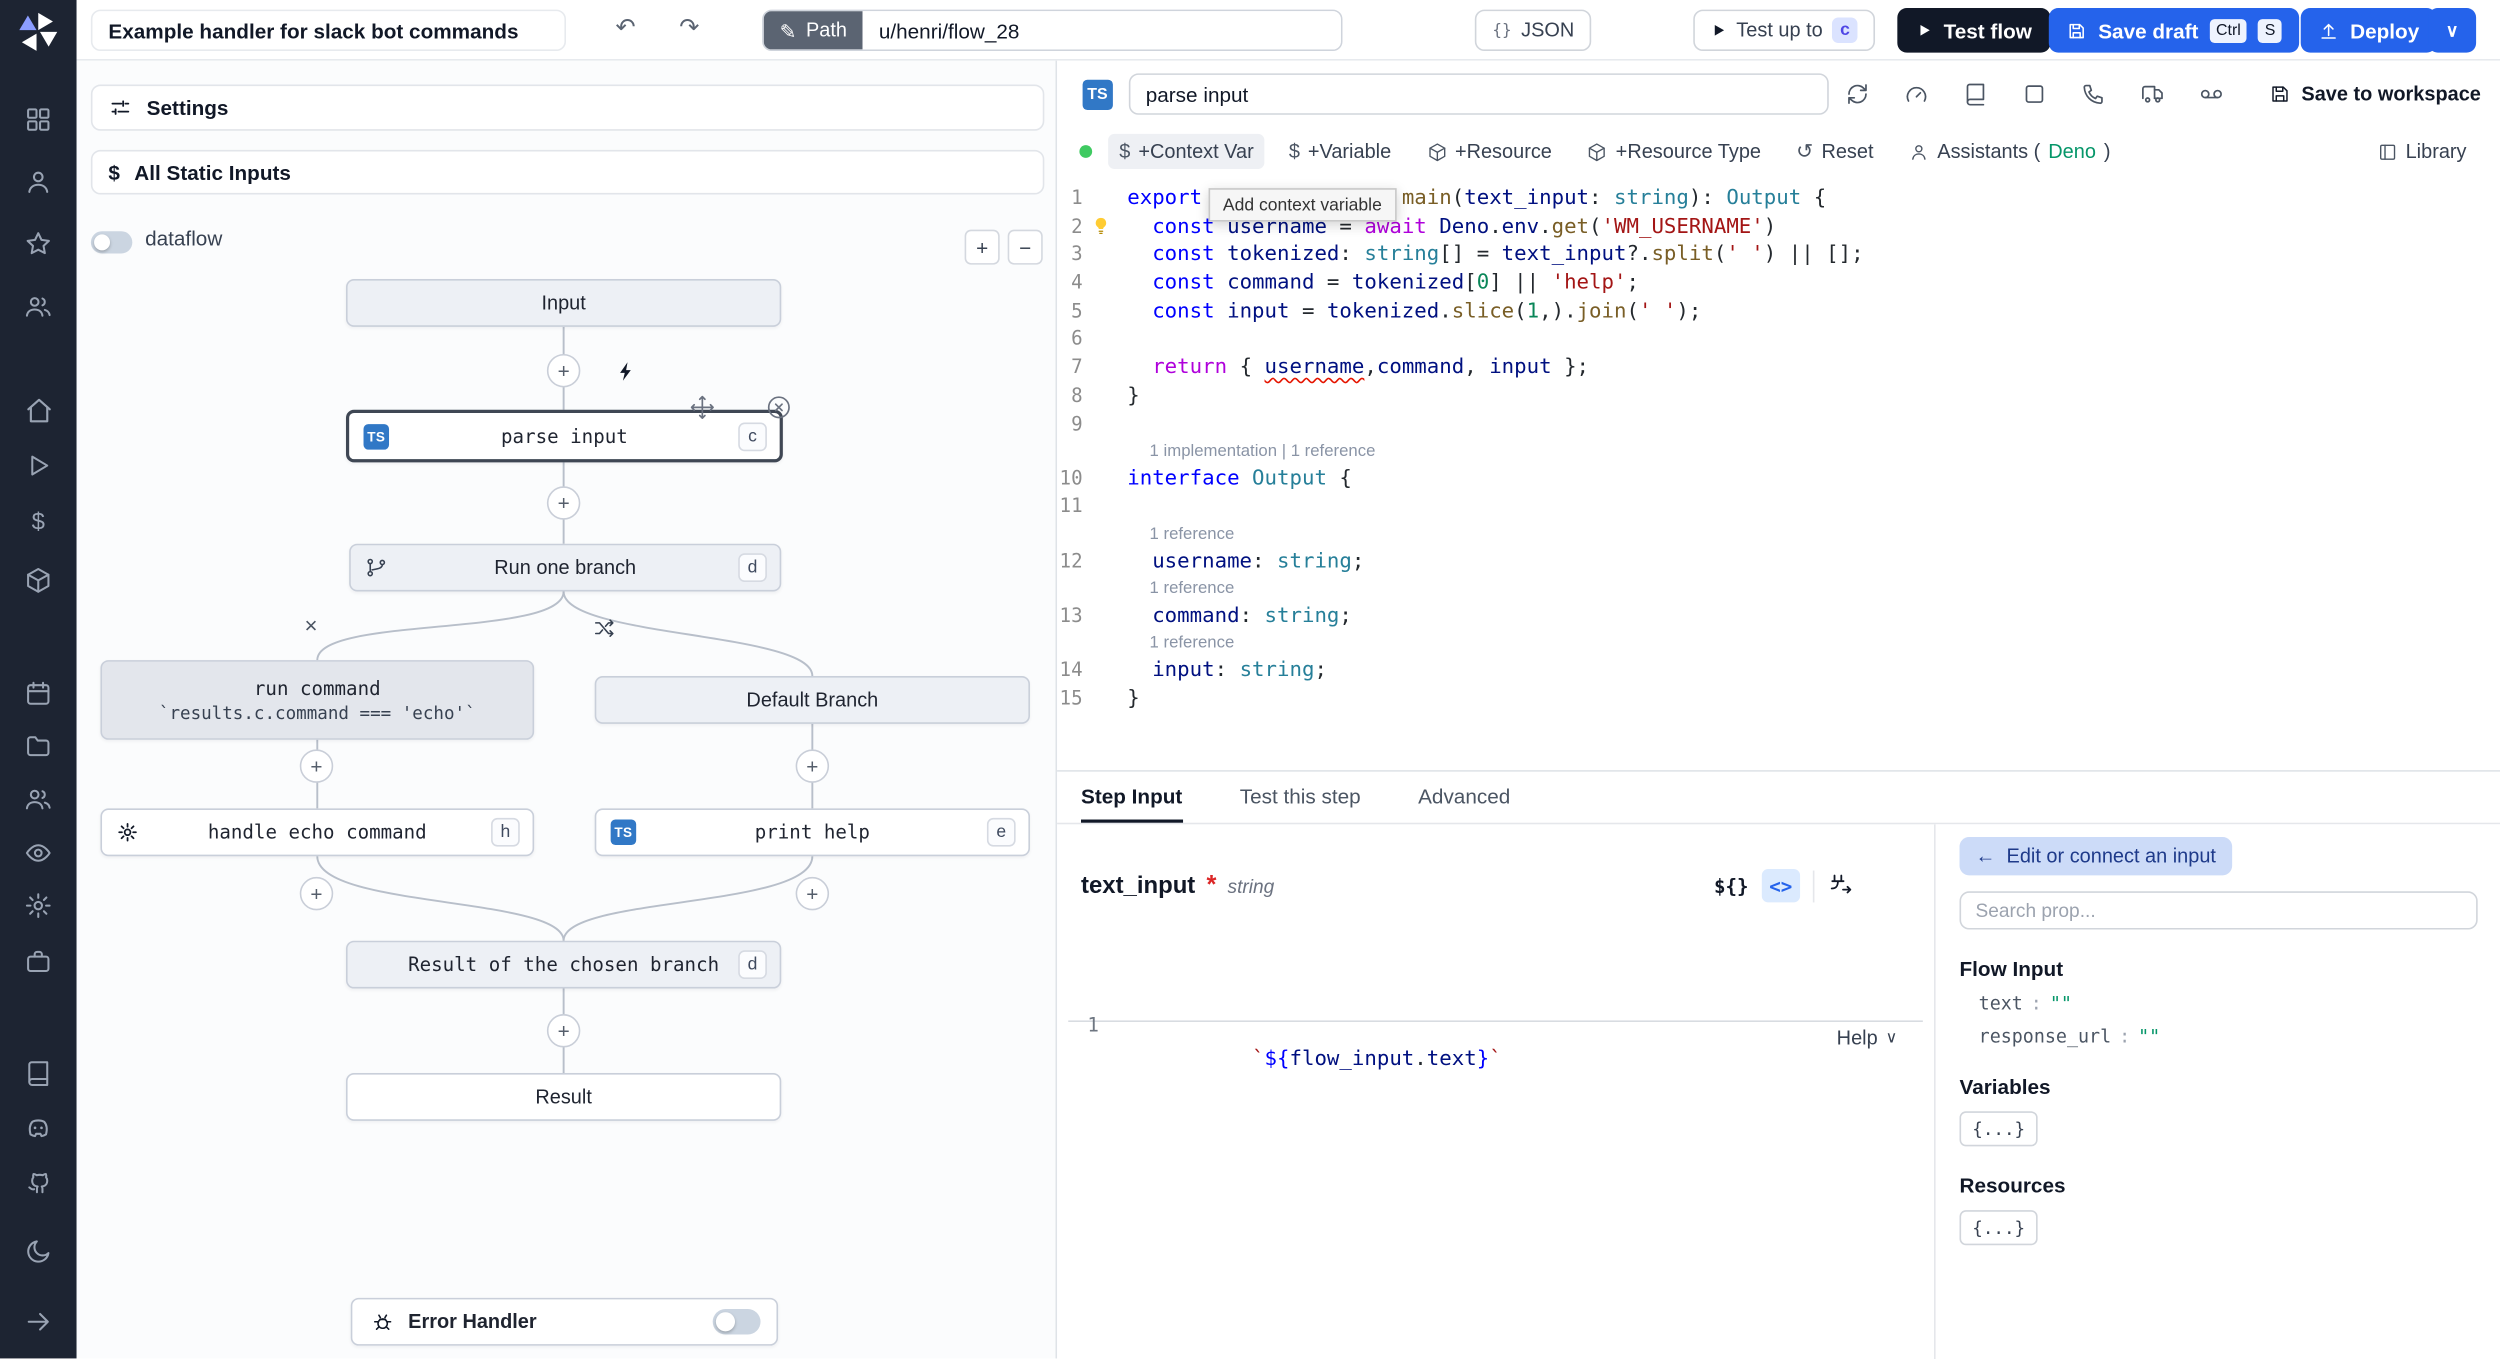 The height and width of the screenshot is (1359, 2500). I want to click on input-expression-editor: 1 `${flow_input.text}`, so click(1495, 1023).